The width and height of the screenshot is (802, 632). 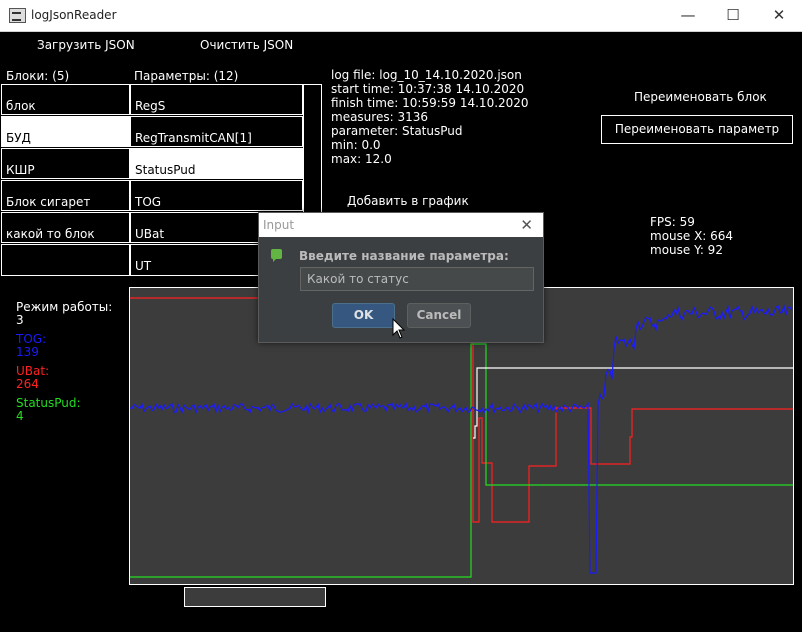 I want to click on dialog-prompt: Введите название параметра:, so click(x=404, y=256).